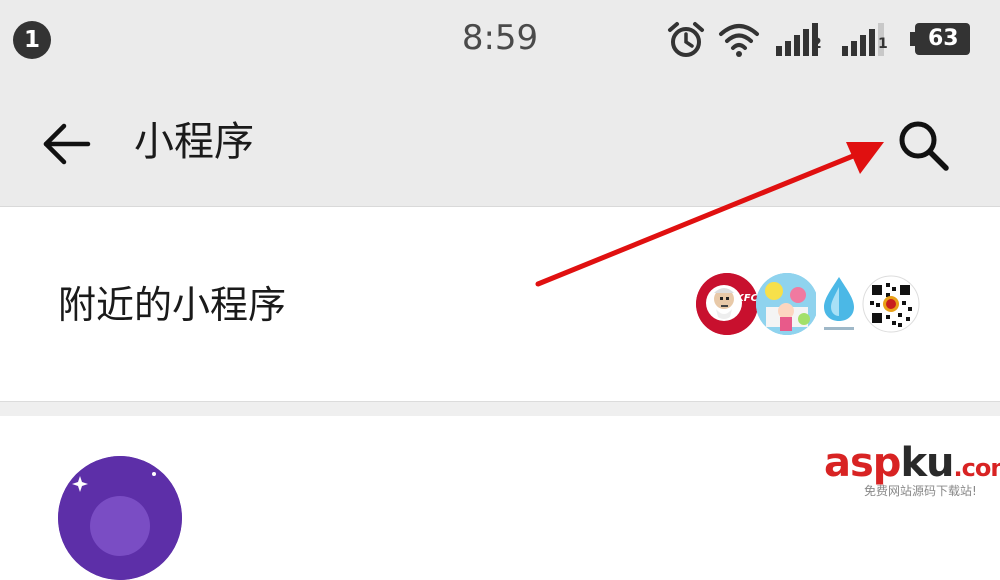 The width and height of the screenshot is (1000, 580). I want to click on search-button, so click(922, 144).